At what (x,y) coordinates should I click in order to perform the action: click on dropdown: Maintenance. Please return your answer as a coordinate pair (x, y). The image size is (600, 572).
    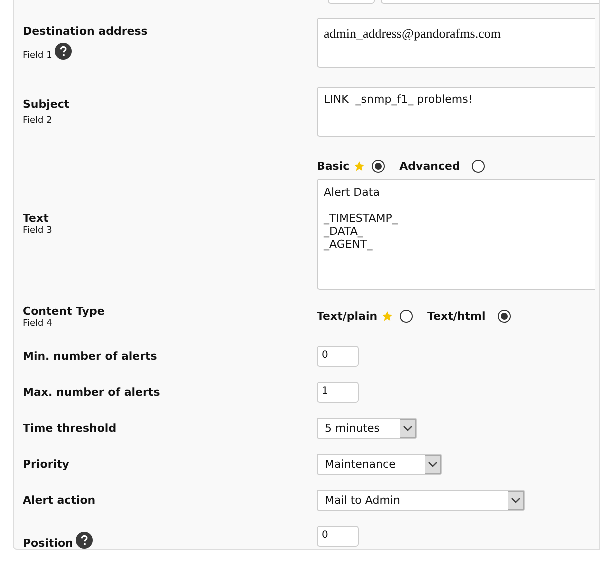
    Looking at the image, I should click on (379, 464).